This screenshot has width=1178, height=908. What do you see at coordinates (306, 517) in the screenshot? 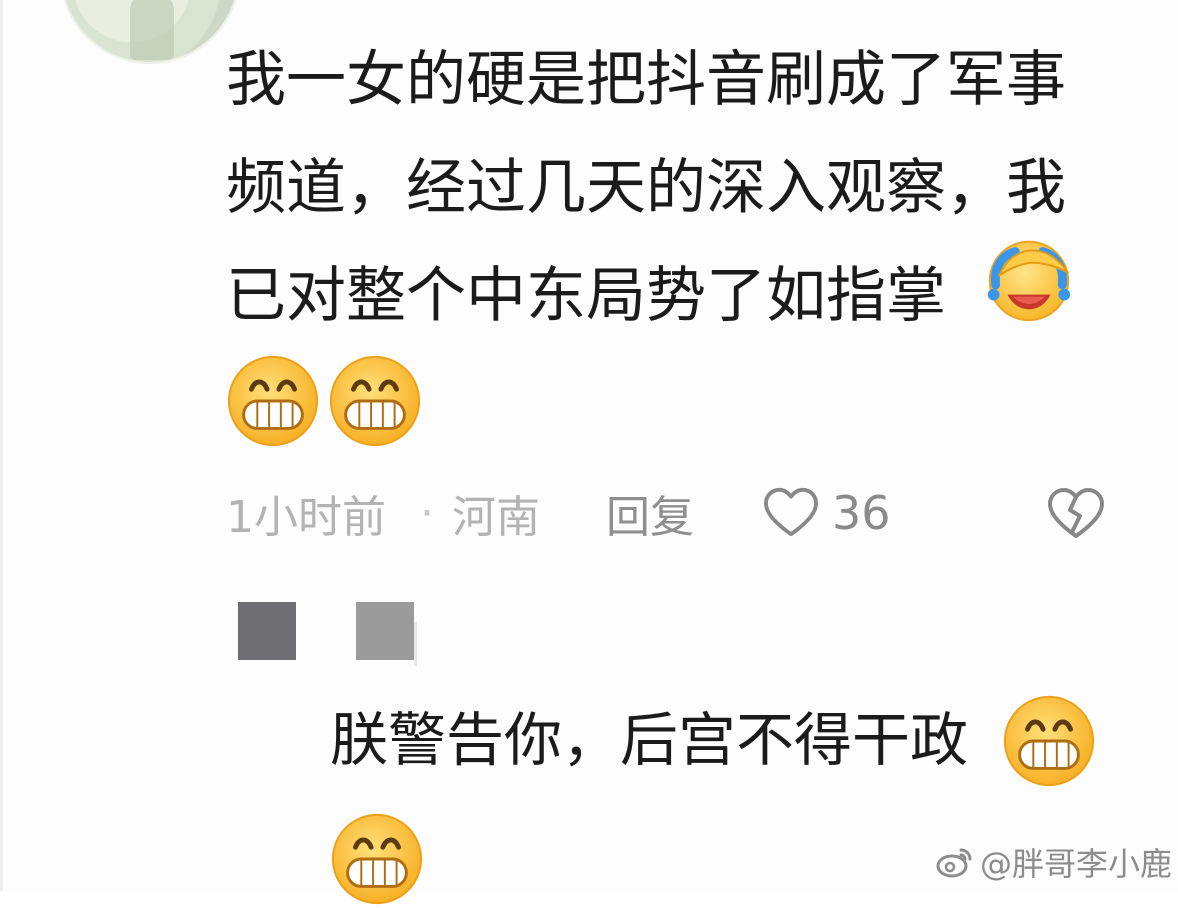
I see `comment-time: 1小时前` at bounding box center [306, 517].